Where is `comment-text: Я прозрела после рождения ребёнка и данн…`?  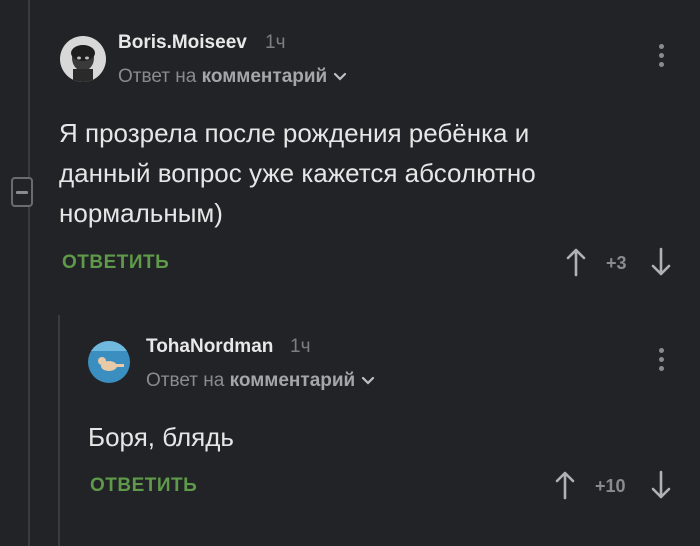 comment-text: Я прозрела после рождения ребёнка и данн… is located at coordinates (297, 173).